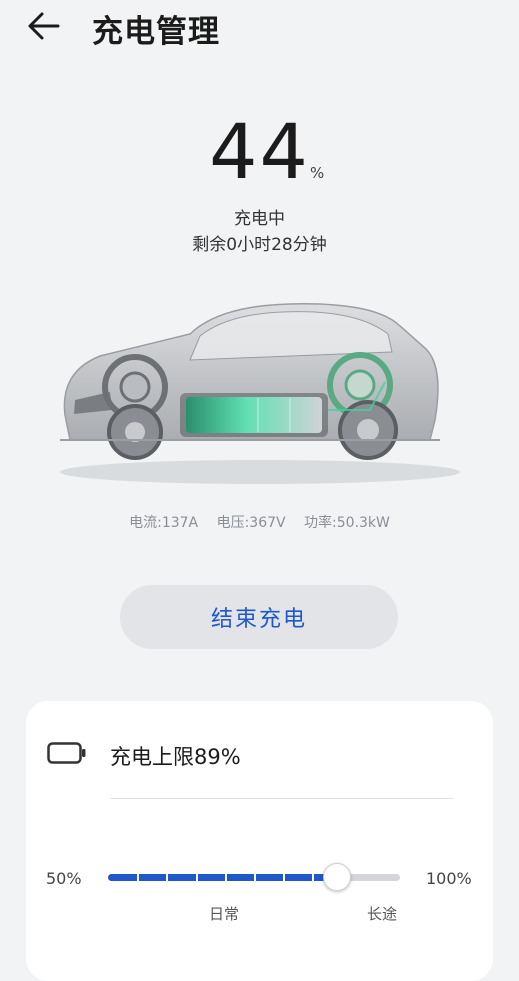 This screenshot has height=981, width=519. I want to click on car-illustration, so click(260, 393).